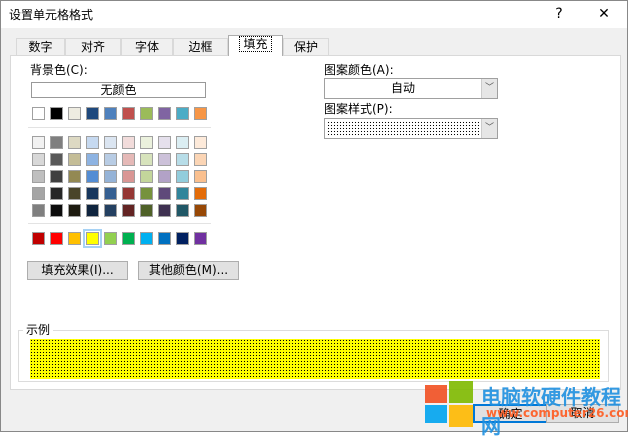  What do you see at coordinates (38, 329) in the screenshot?
I see `sample-label: 示例` at bounding box center [38, 329].